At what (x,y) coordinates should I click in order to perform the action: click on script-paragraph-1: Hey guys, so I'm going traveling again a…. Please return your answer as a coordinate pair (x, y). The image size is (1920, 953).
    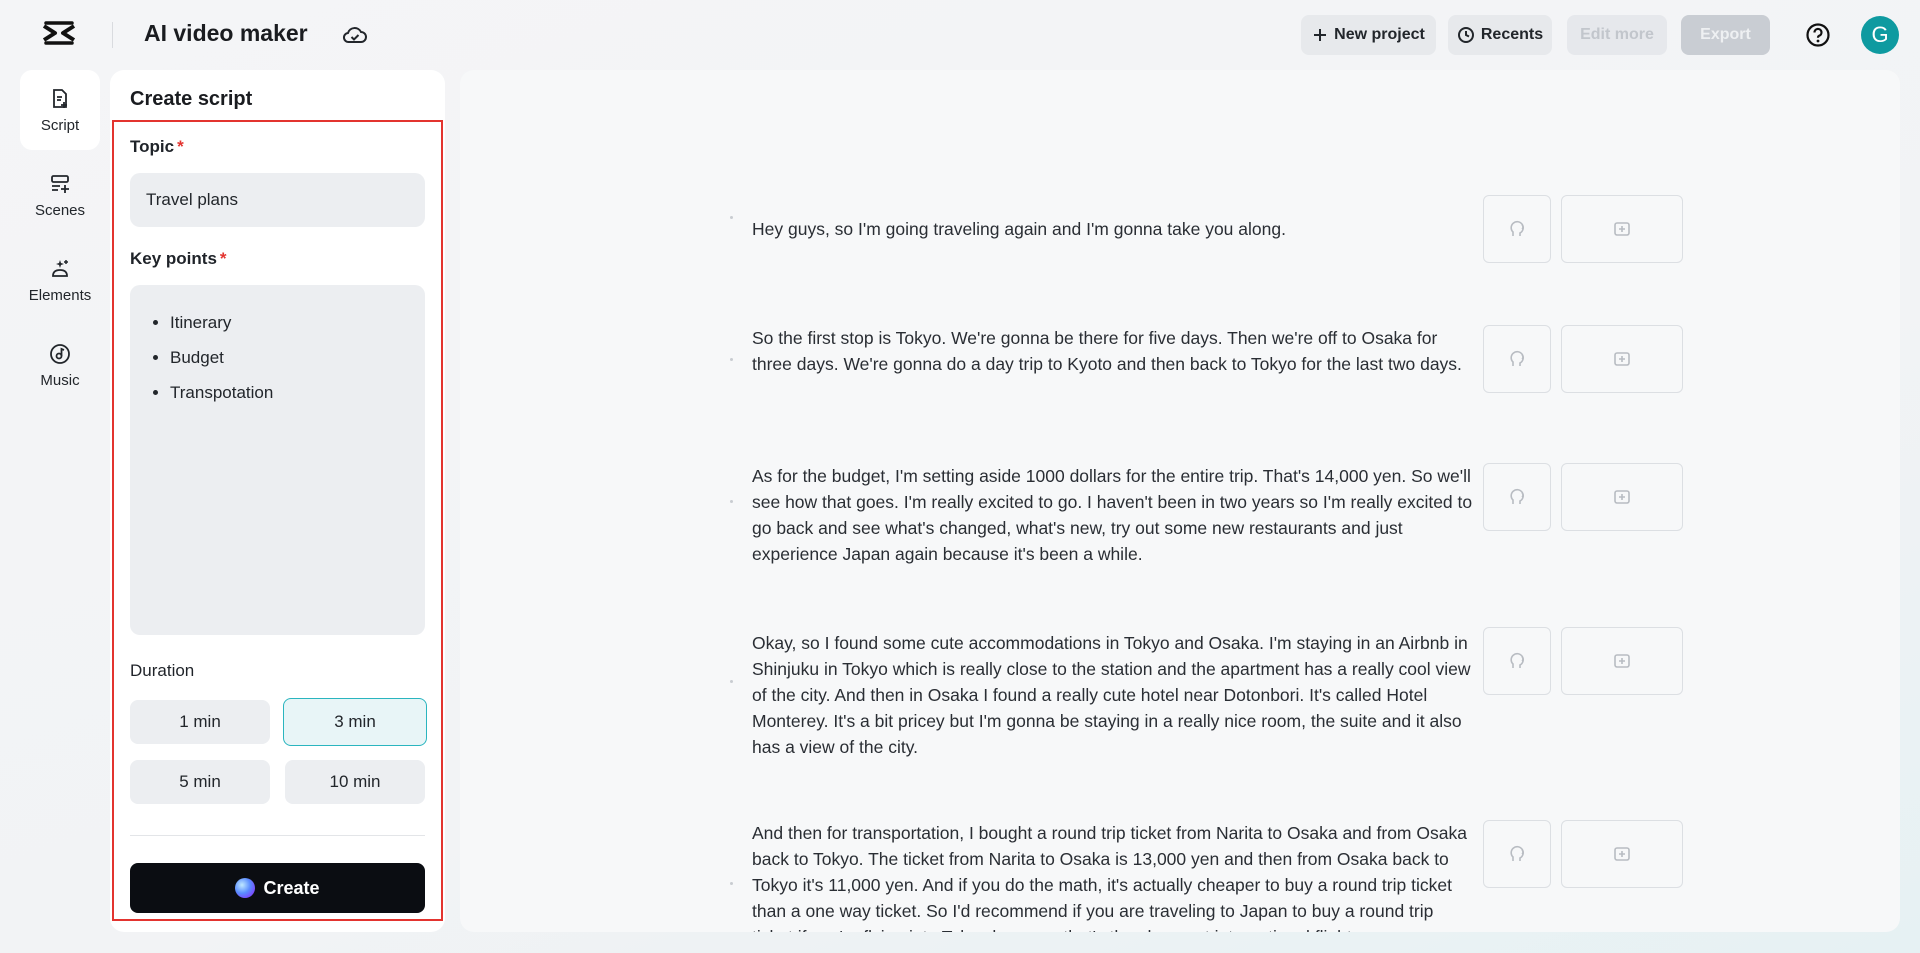
    Looking at the image, I should click on (1114, 229).